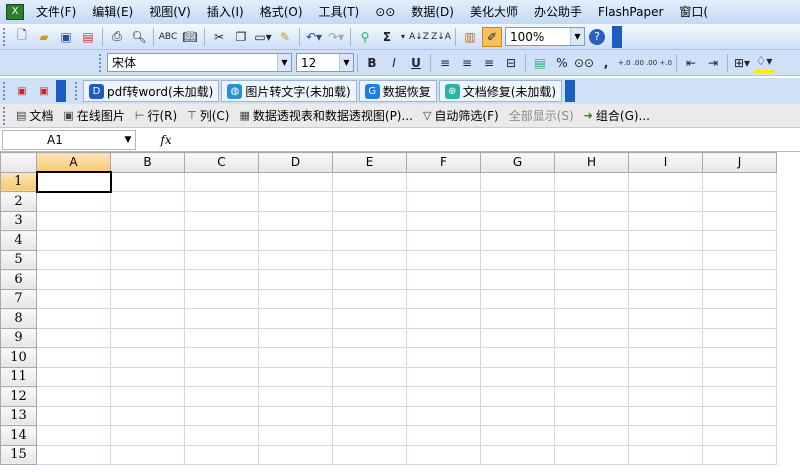 Image resolution: width=800 pixels, height=472 pixels. What do you see at coordinates (18, 181) in the screenshot?
I see `row-header: 1` at bounding box center [18, 181].